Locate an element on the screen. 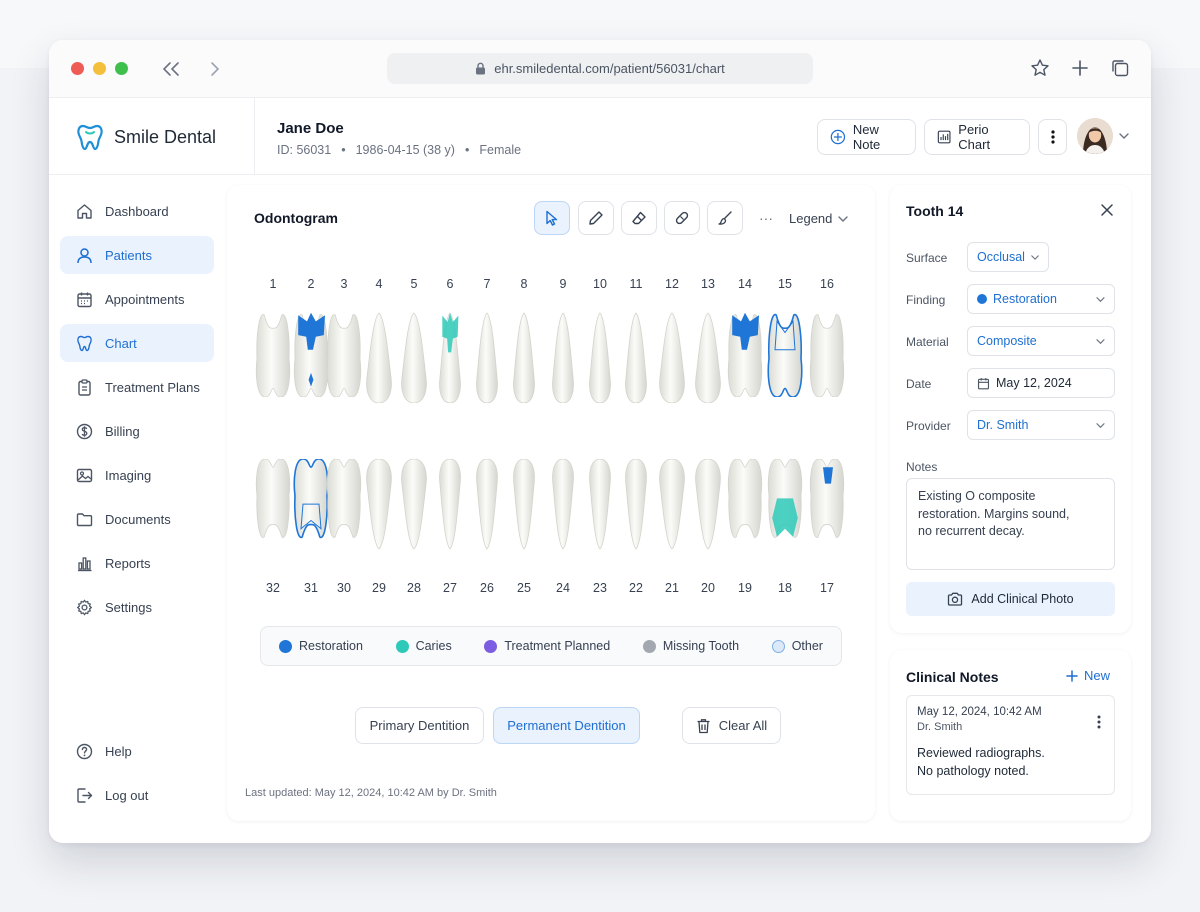 This screenshot has height=912, width=1200. tooth-number-label: 26 is located at coordinates (487, 588).